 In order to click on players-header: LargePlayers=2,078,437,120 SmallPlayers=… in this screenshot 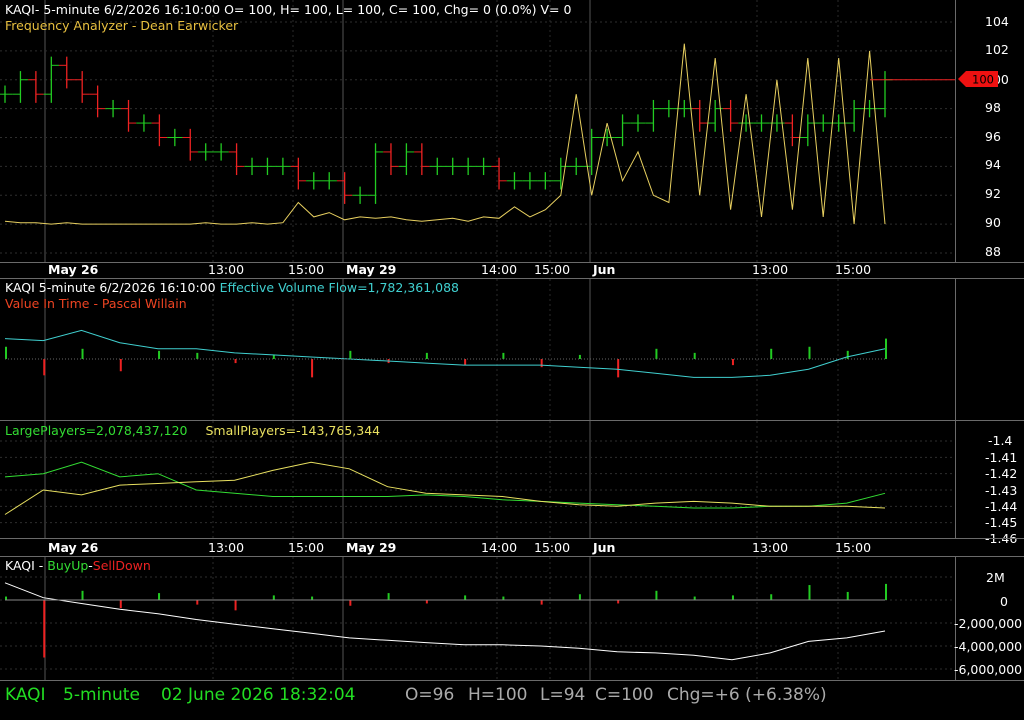, I will do `click(192, 430)`.